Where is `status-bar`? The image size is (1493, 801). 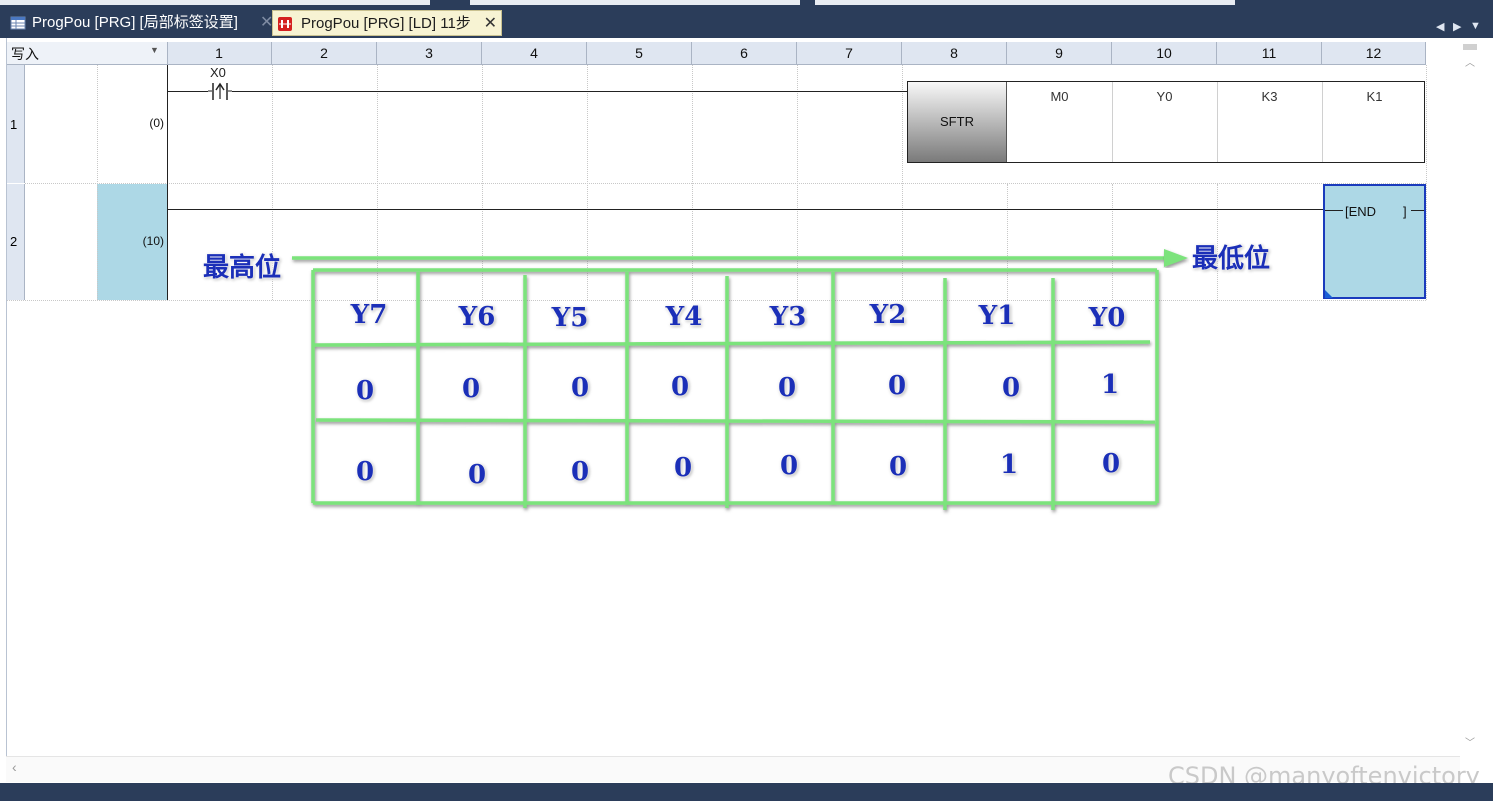 status-bar is located at coordinates (746, 792).